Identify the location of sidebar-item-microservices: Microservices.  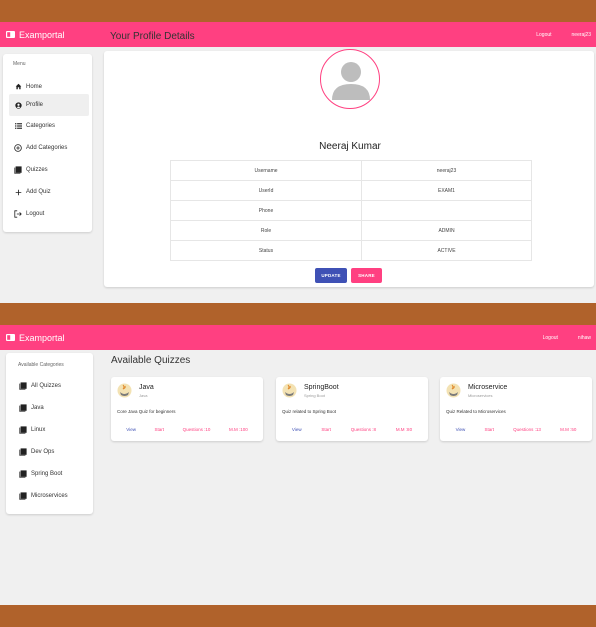
(51, 496).